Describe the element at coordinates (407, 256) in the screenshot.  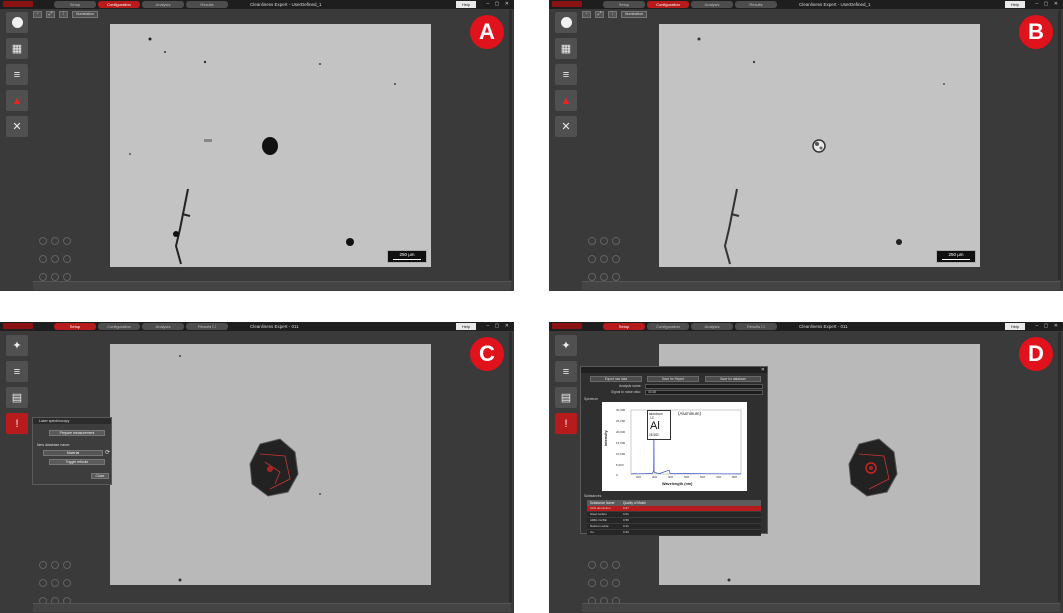
I see `scale-bar: 250 µm` at that location.